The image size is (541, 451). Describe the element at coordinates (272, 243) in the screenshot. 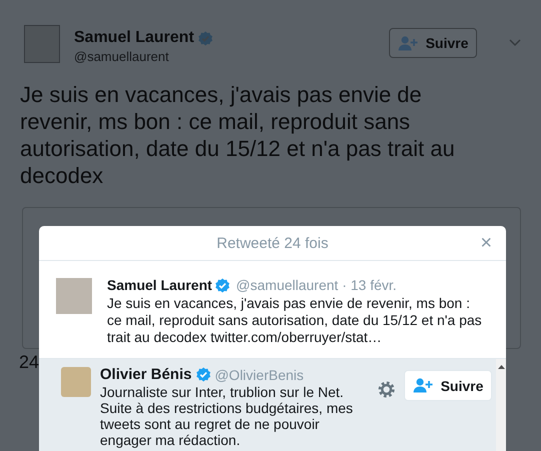

I see `modal-title: Retweeté 24 fois` at that location.